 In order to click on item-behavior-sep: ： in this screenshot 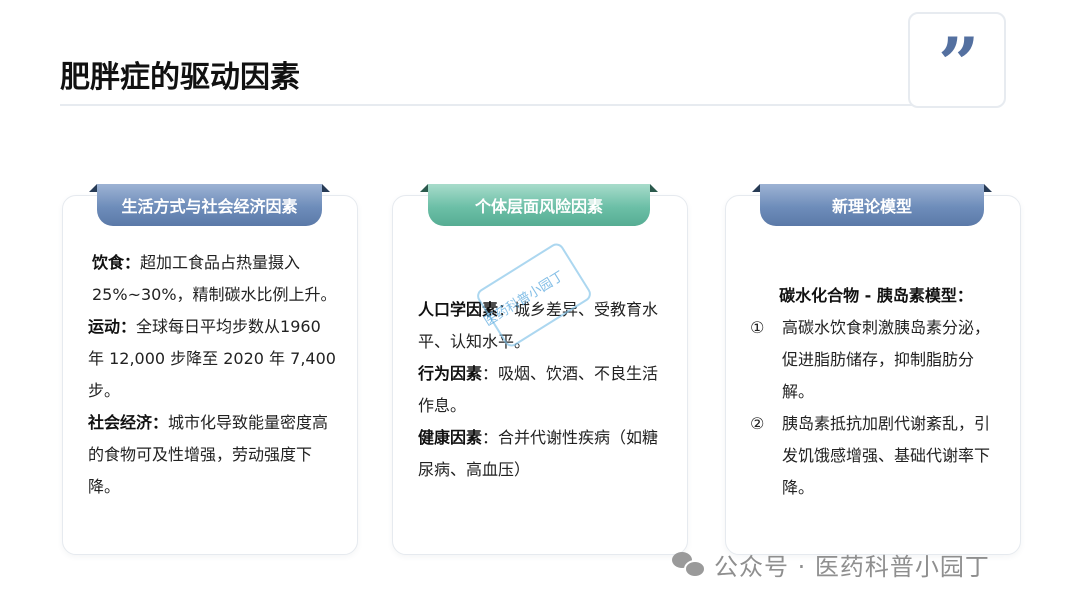, I will do `click(490, 373)`.